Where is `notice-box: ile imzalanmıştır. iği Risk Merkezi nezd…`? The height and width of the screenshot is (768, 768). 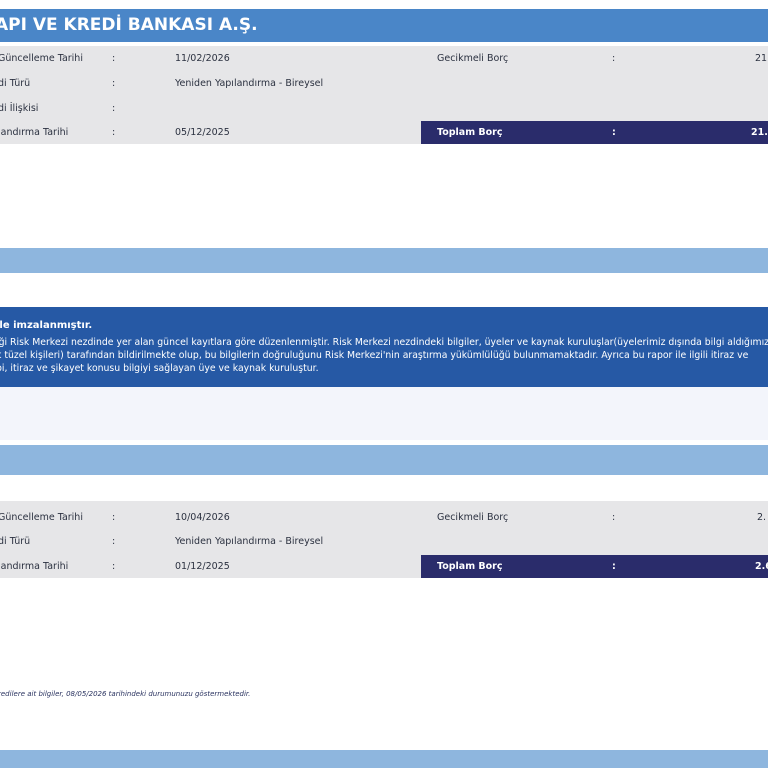 notice-box: ile imzalanmıştır. iği Risk Merkezi nezd… is located at coordinates (384, 347).